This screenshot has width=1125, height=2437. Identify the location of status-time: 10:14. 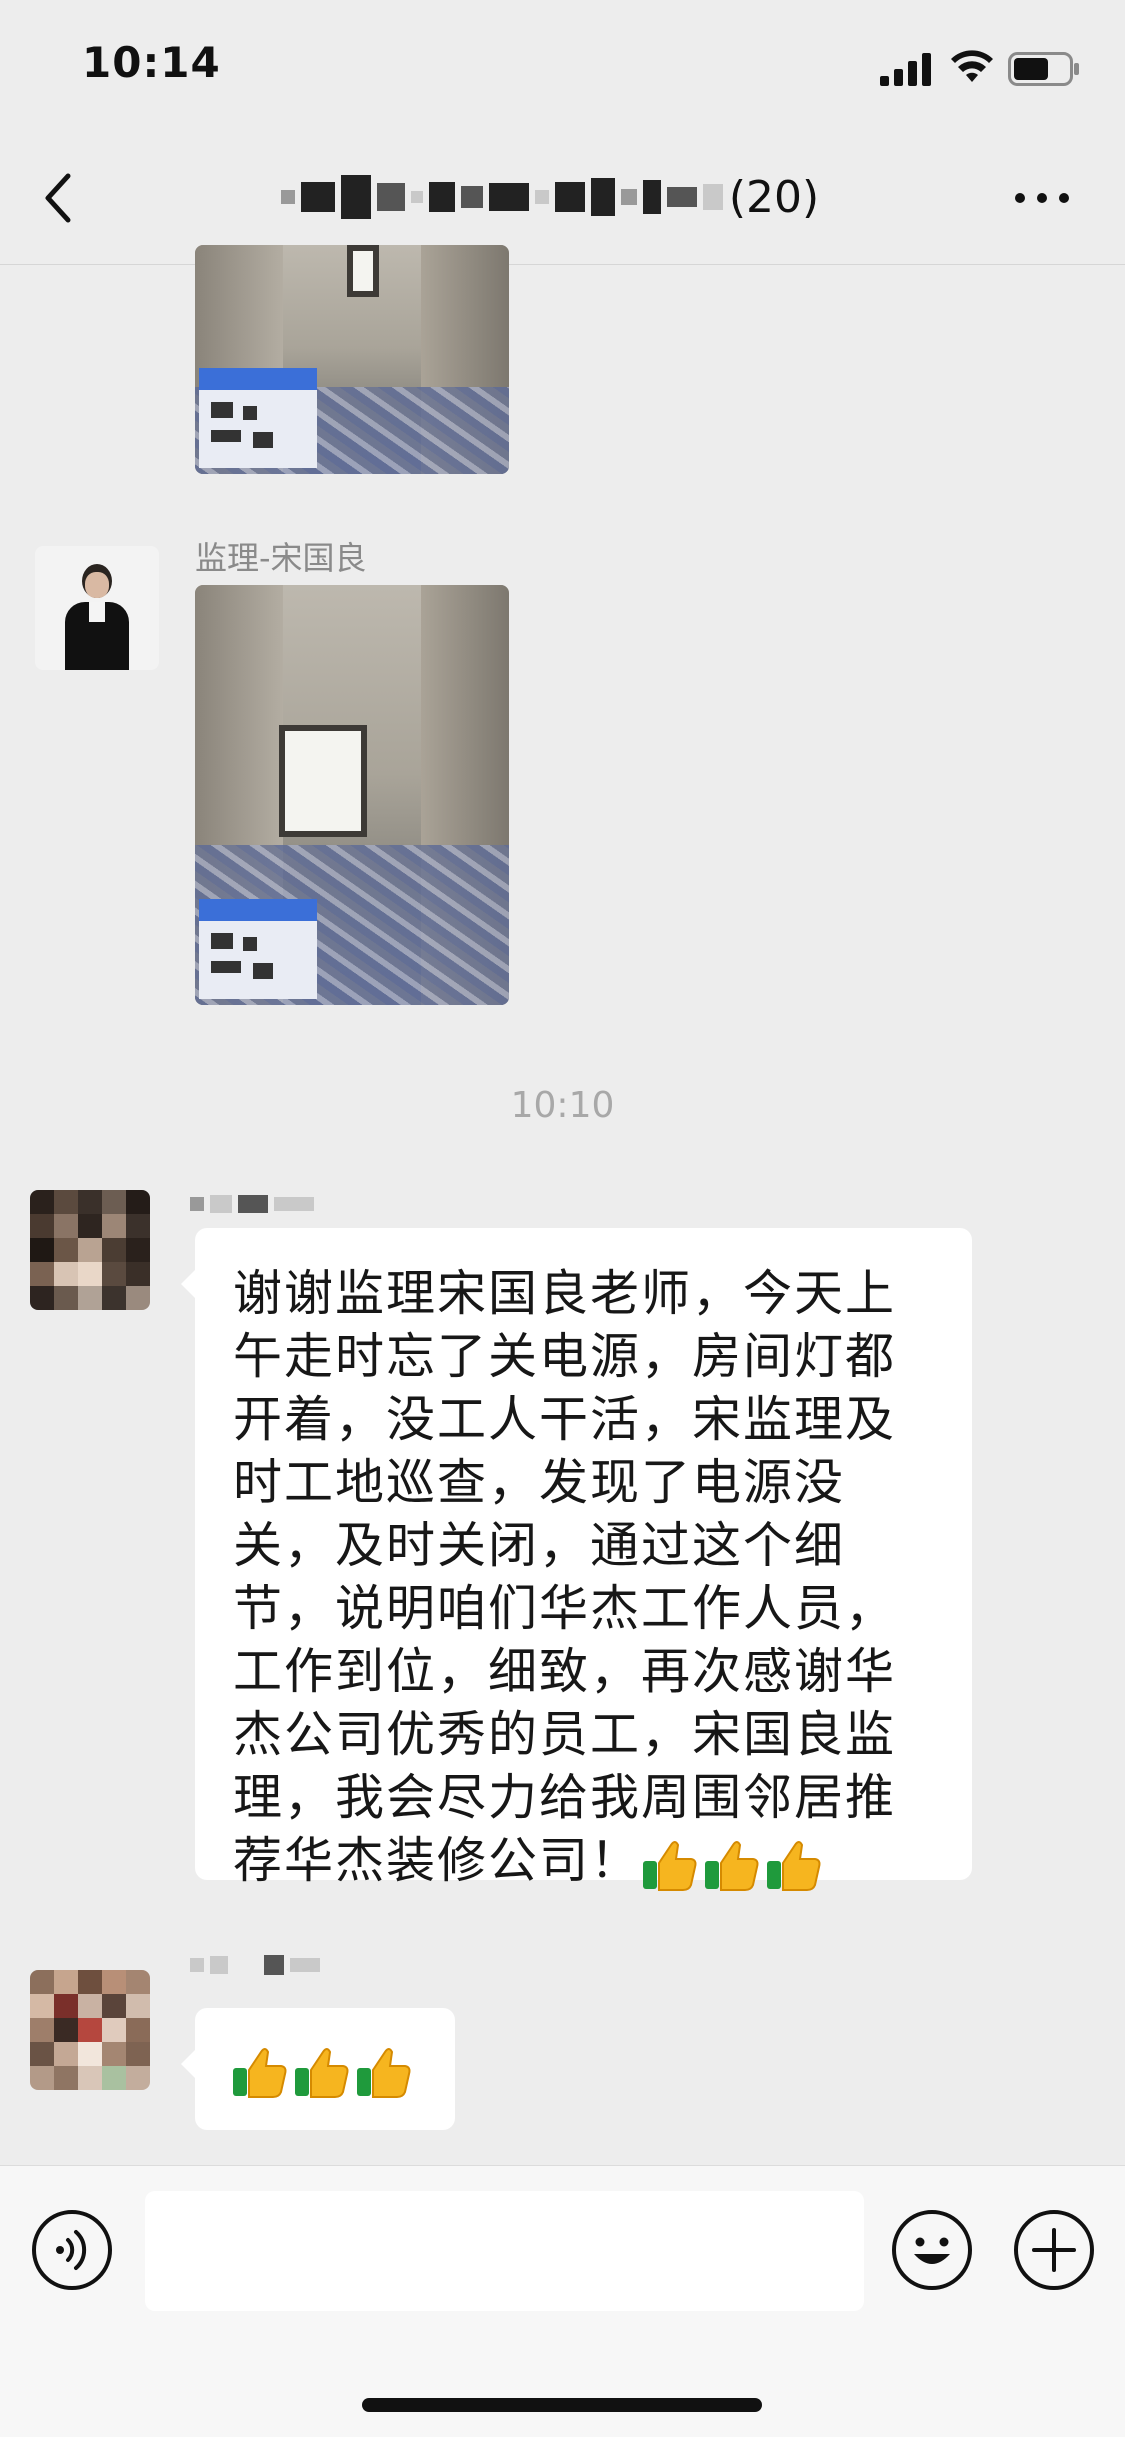
(151, 62).